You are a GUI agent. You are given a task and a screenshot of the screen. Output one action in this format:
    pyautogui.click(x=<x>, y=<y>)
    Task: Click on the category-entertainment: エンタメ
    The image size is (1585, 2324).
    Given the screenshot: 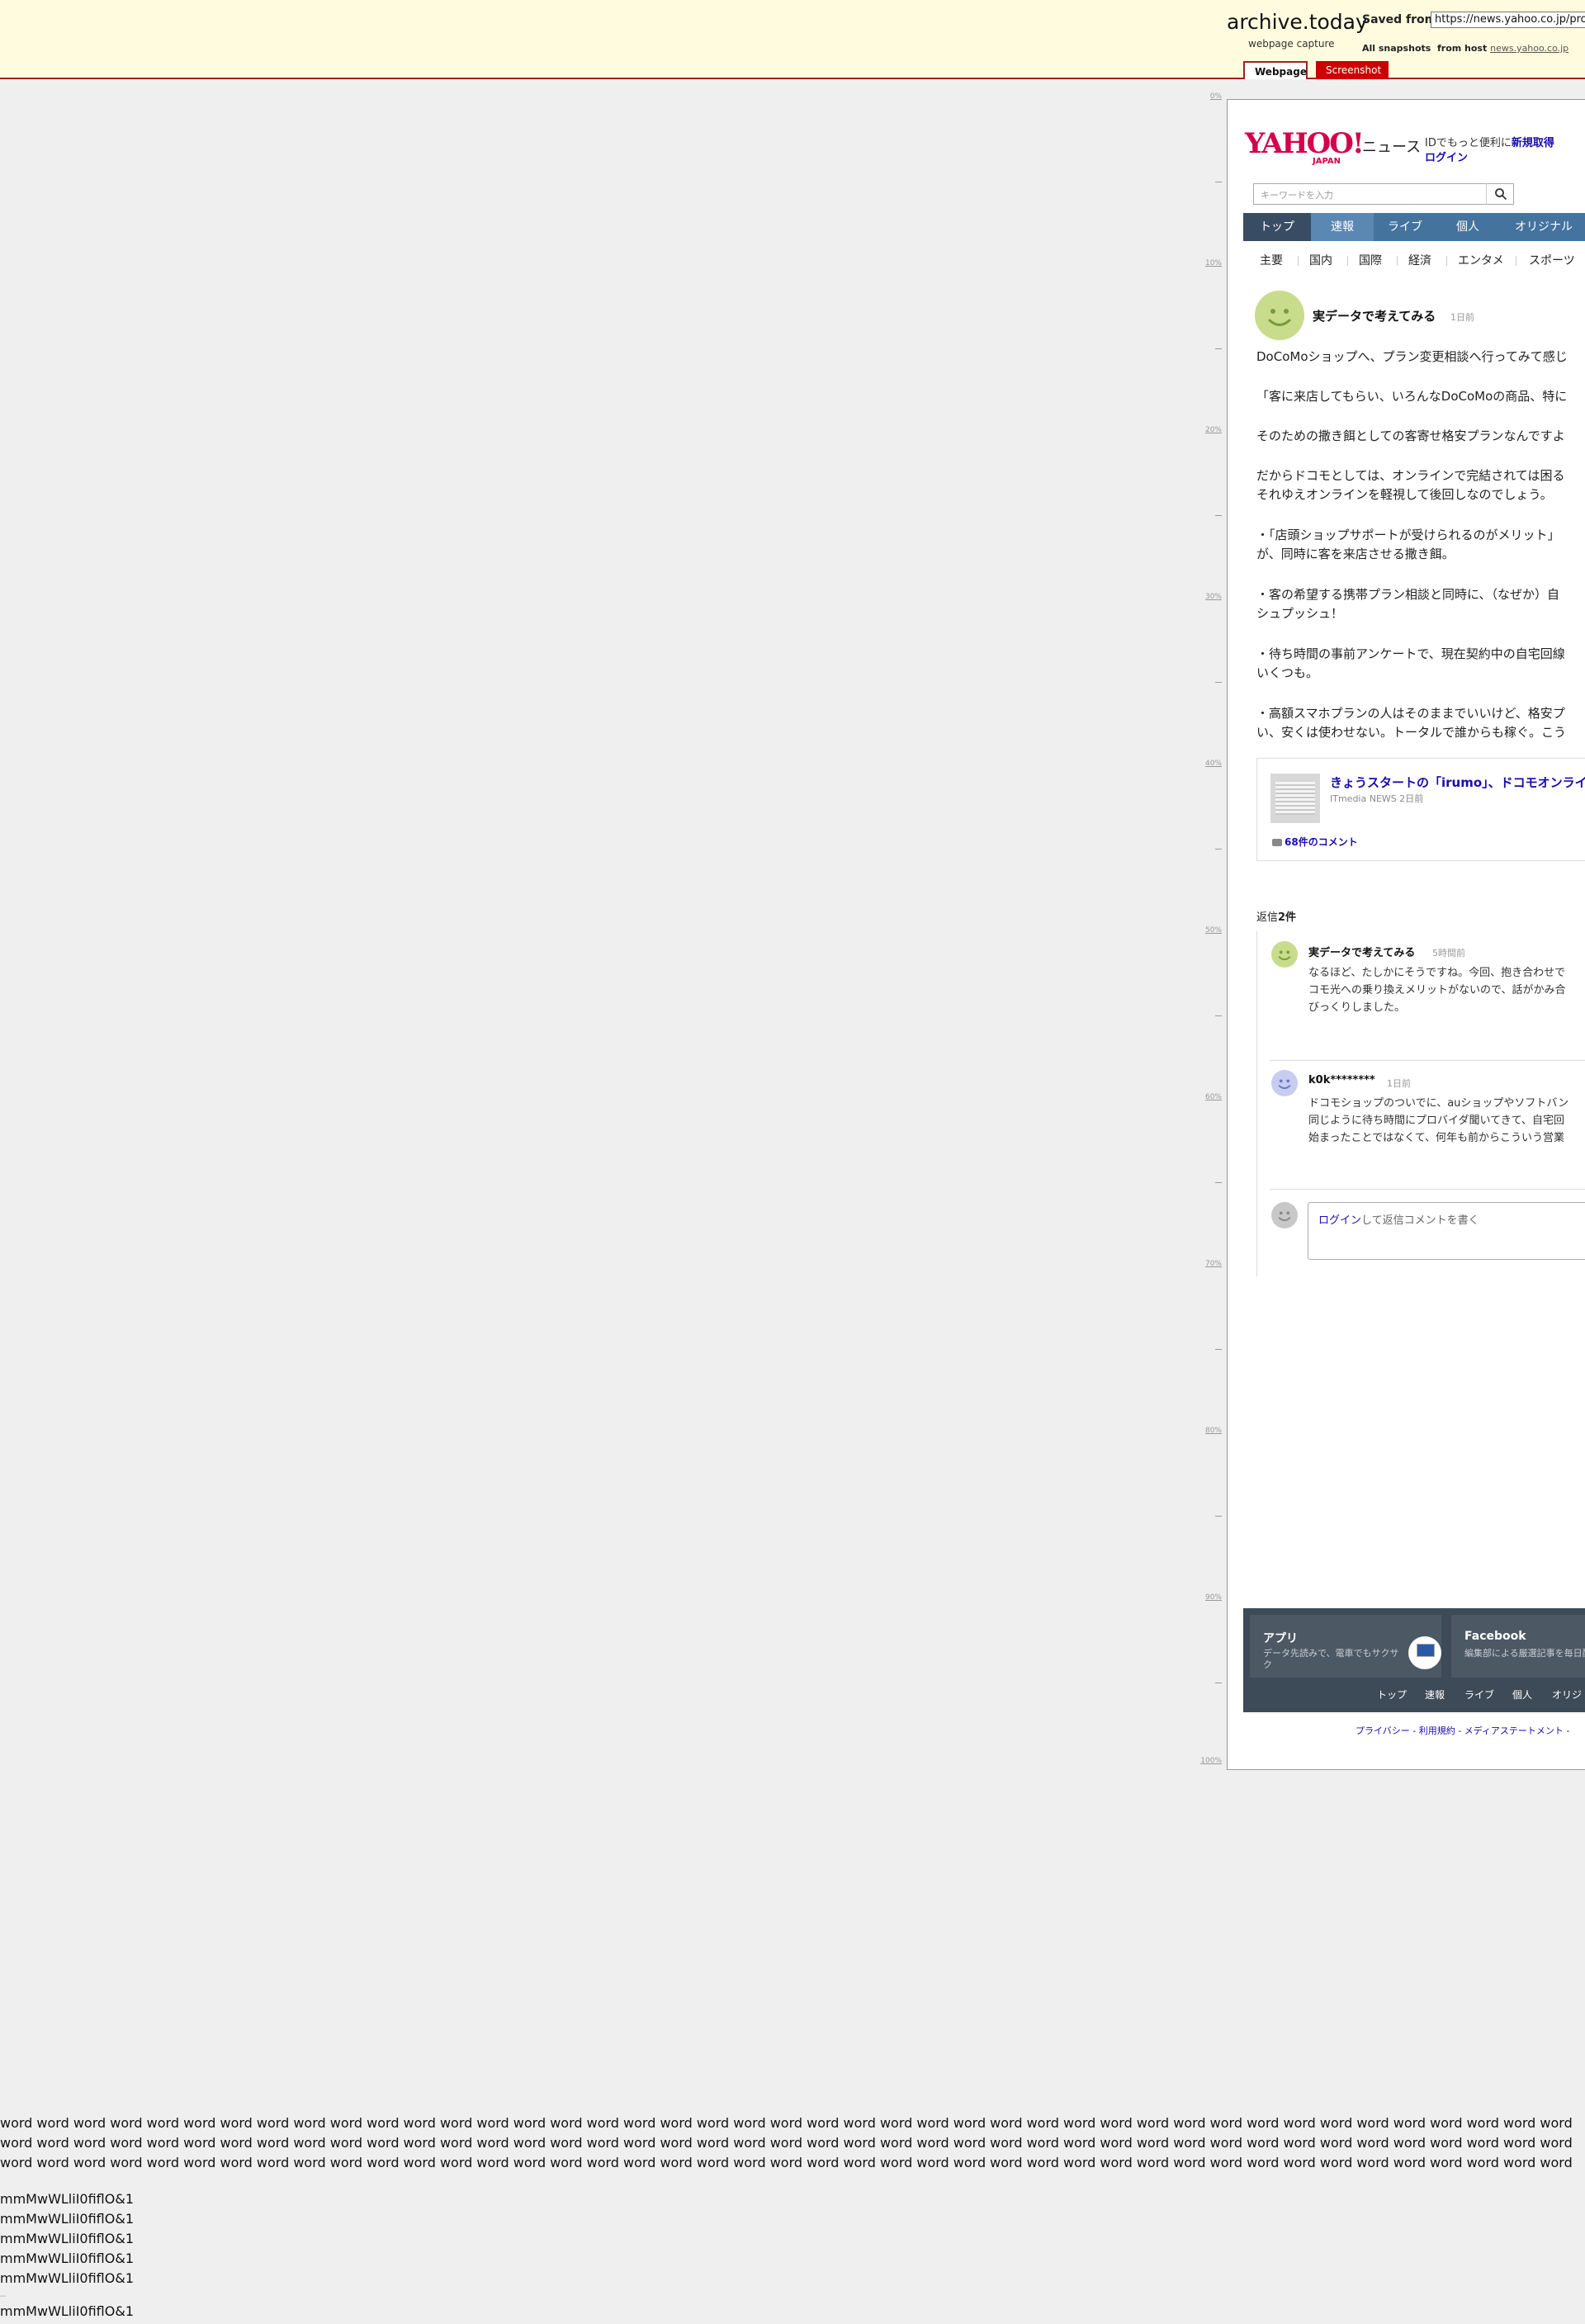 What is the action you would take?
    pyautogui.click(x=1481, y=260)
    